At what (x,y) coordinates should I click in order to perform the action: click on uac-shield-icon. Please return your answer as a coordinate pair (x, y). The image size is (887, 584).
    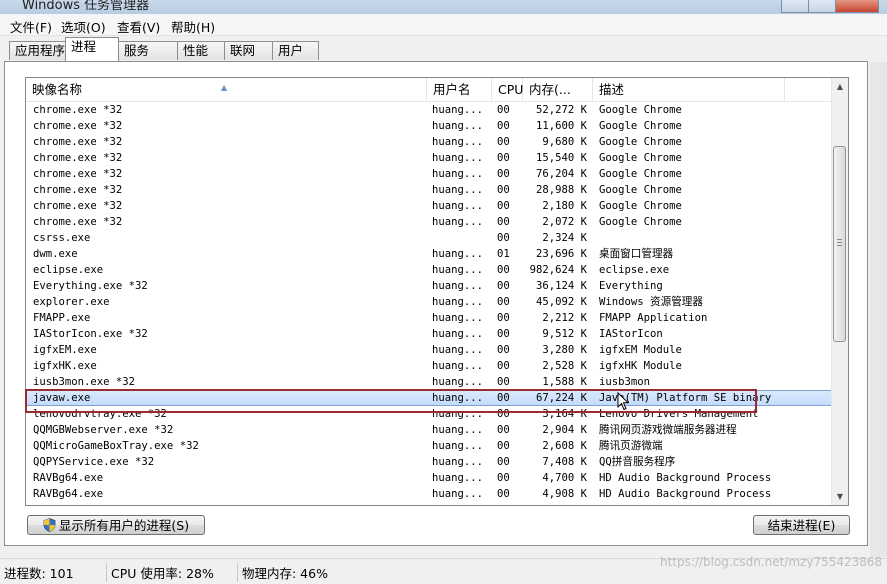
    Looking at the image, I should click on (49, 525).